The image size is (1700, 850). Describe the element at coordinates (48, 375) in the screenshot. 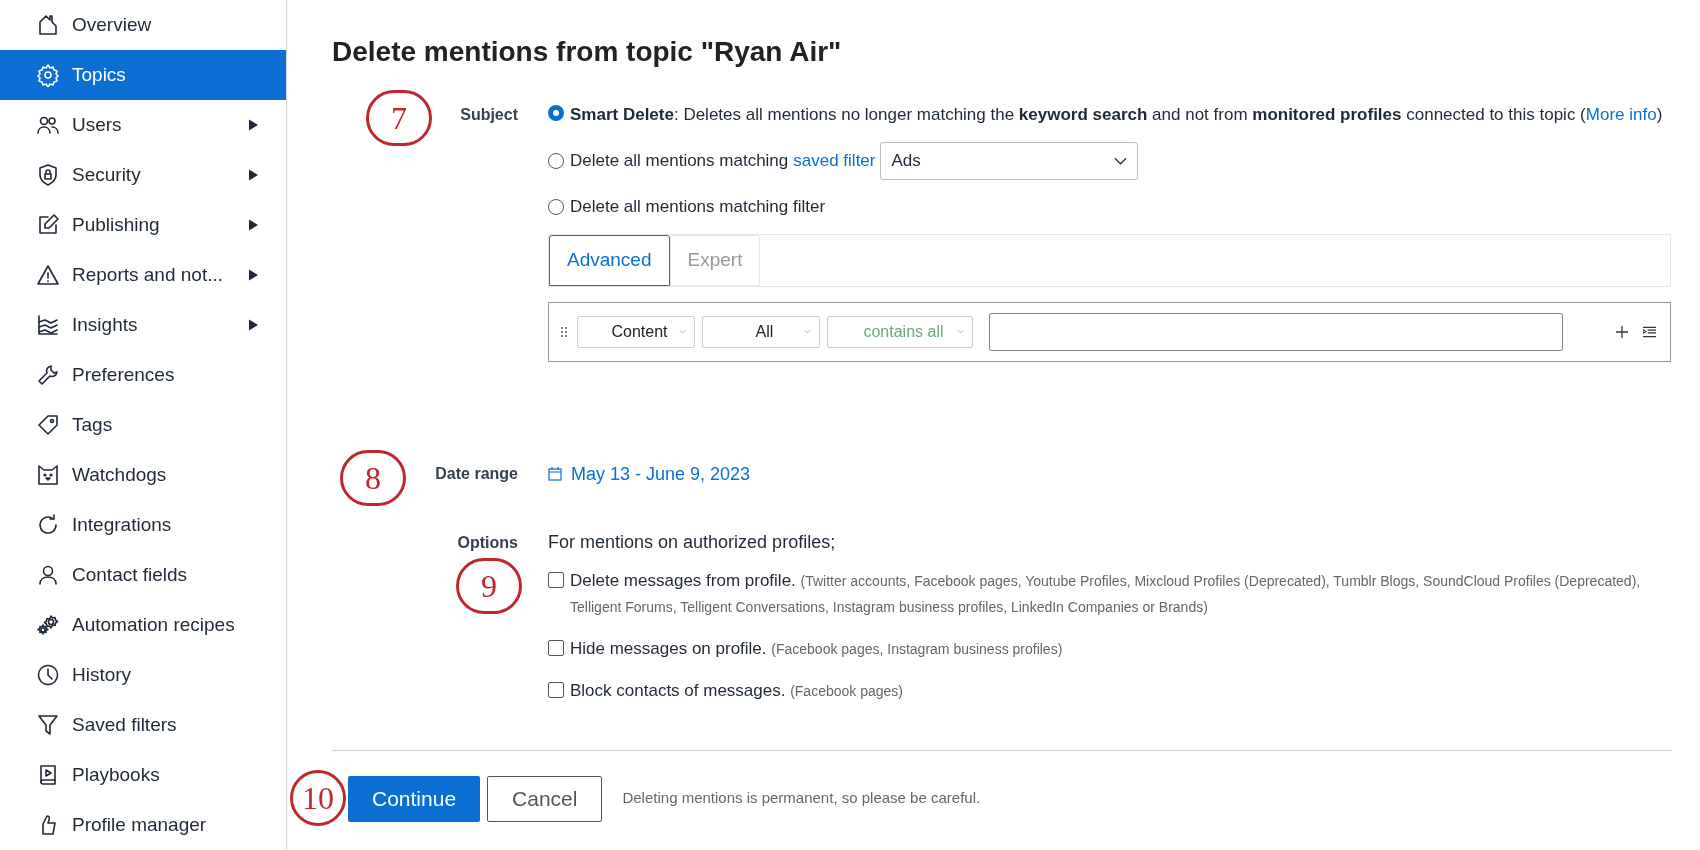

I see `wrench-icon` at that location.